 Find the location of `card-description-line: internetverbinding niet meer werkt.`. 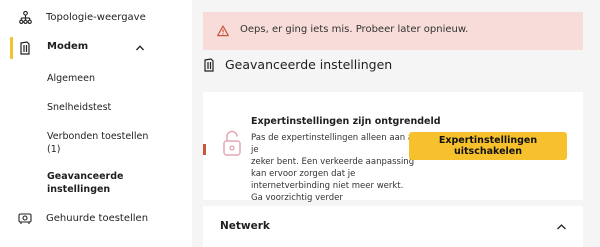

card-description-line: internetverbinding niet meer werkt. is located at coordinates (327, 186).